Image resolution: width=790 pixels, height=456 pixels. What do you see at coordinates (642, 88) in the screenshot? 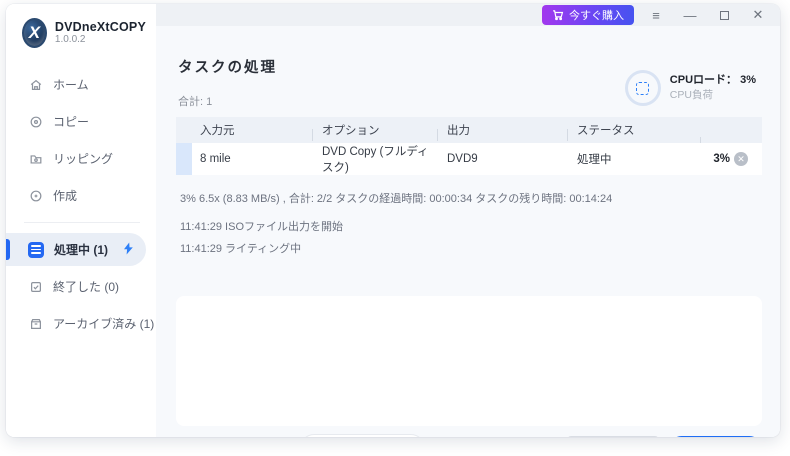
I see `cpu-gauge-icon` at bounding box center [642, 88].